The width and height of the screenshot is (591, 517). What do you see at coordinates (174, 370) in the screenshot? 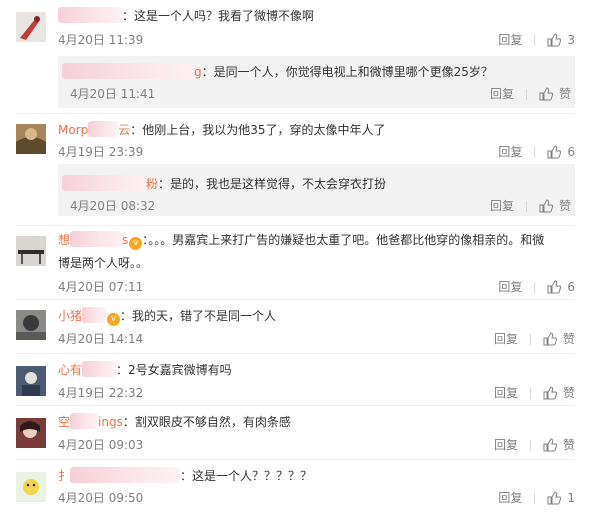
I see `comment-text: ：2号女嘉宾微博有吗` at bounding box center [174, 370].